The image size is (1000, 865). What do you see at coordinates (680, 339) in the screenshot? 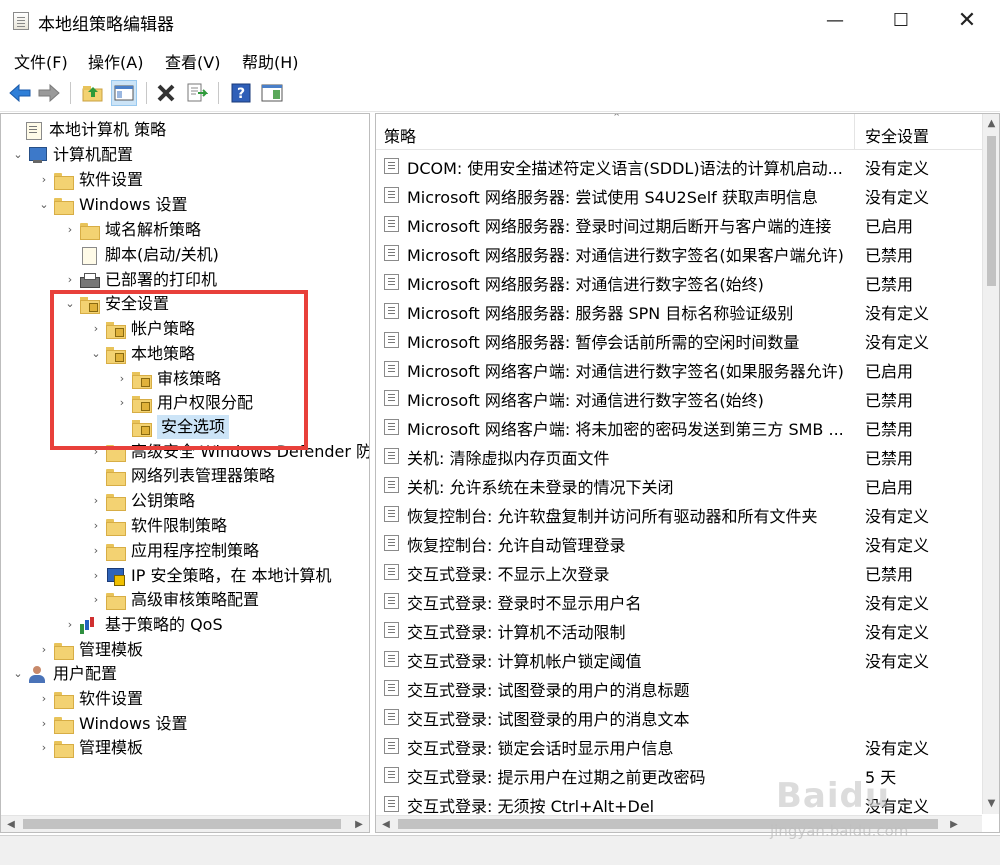
I see `list-item: Microsoft 网络服务器: 暂停会话前所需的空闲时间数量 没有定义` at bounding box center [680, 339].